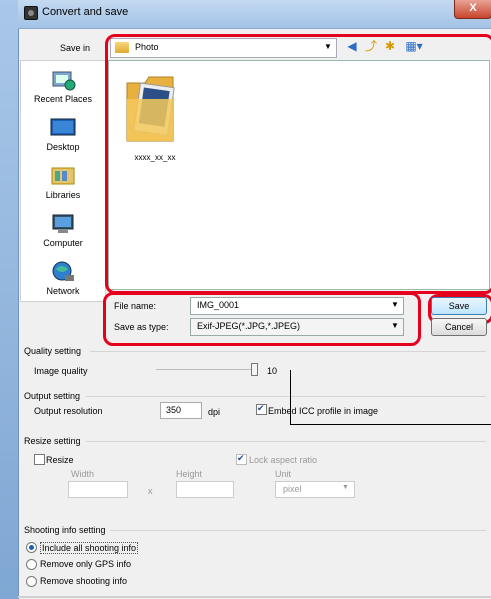 This screenshot has width=491, height=599. I want to click on place-label: Network, so click(63, 291).